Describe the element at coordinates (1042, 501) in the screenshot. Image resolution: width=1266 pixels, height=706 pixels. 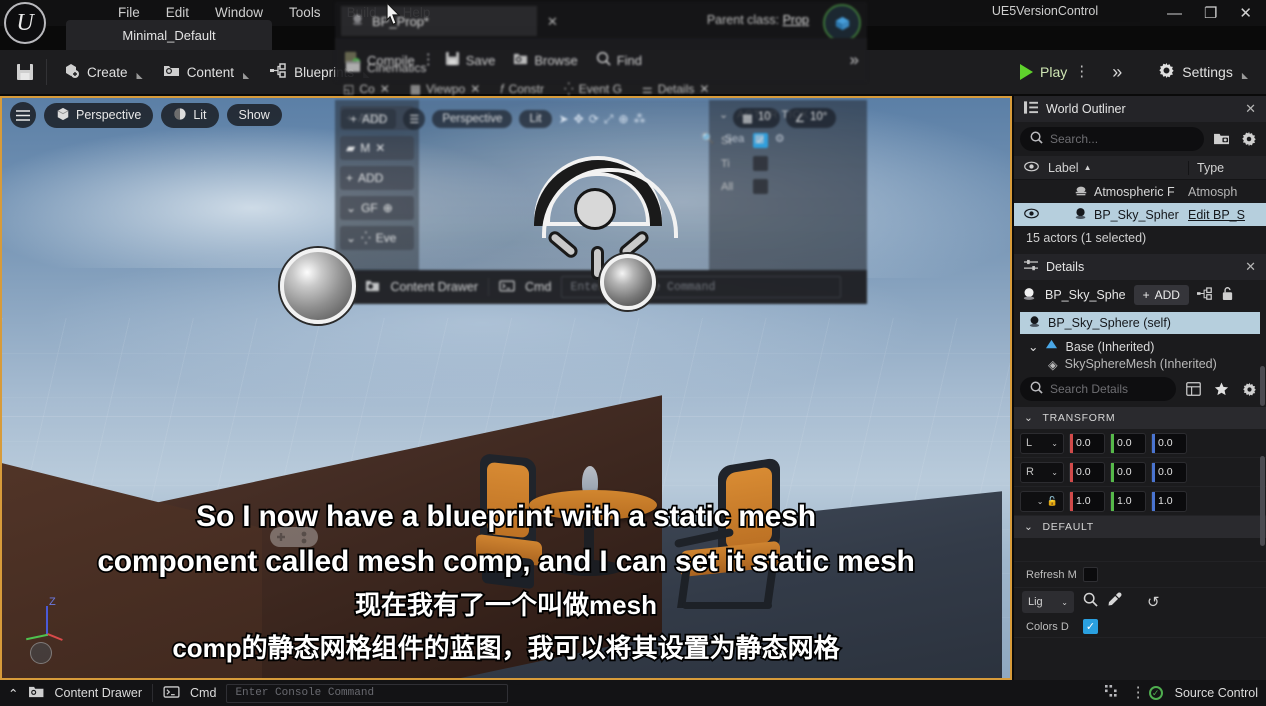
I see `scale-type-select: S ⌄ 🔓` at that location.